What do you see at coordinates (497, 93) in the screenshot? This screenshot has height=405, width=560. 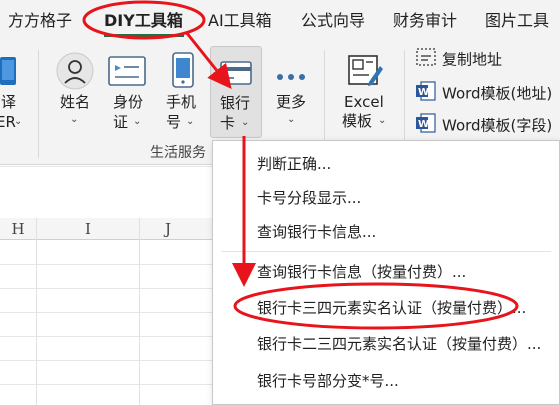 I see `word-template-address-label: Word模板(地址)` at bounding box center [497, 93].